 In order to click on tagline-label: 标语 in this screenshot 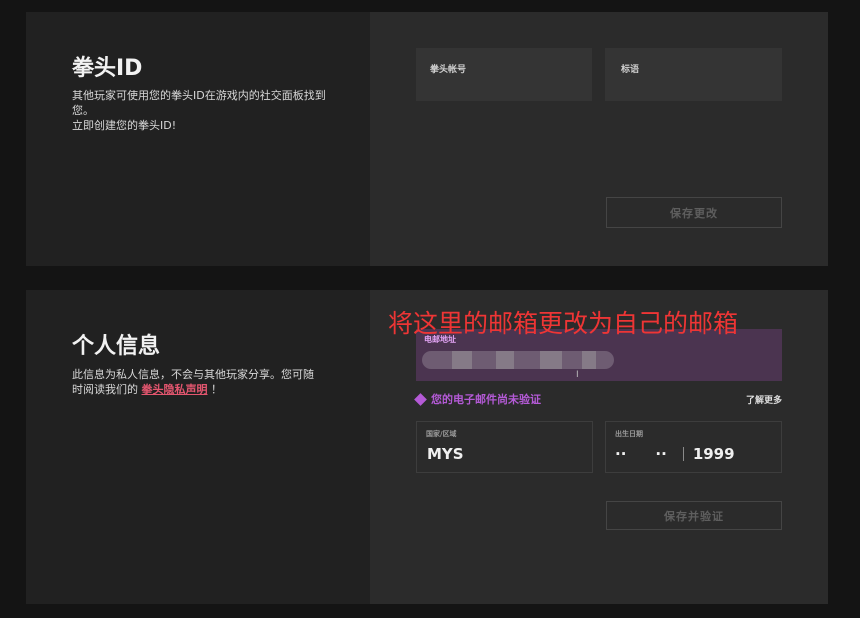, I will do `click(630, 70)`.